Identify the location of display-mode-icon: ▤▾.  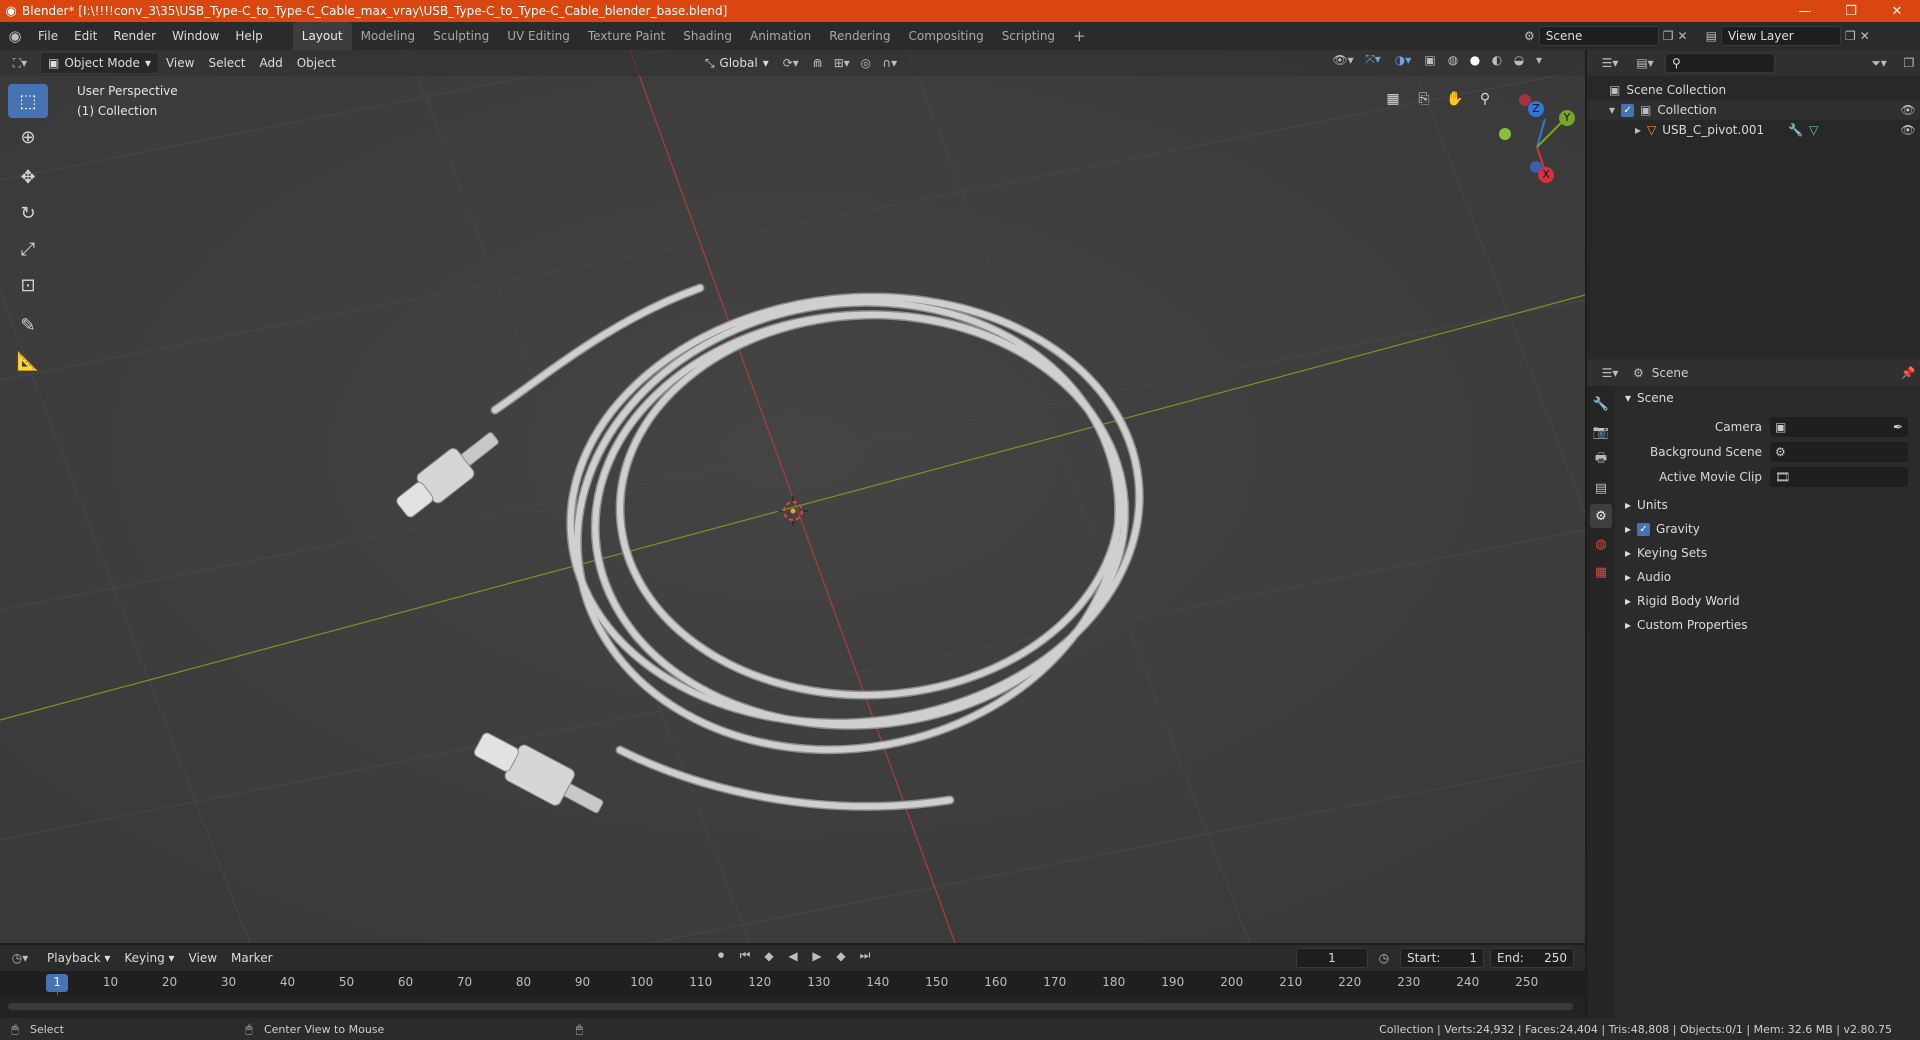
(1645, 63).